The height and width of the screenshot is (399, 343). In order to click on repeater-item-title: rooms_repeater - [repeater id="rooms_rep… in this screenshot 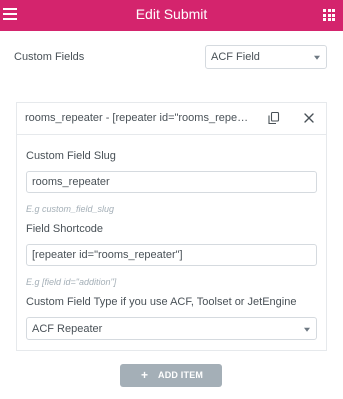, I will do `click(137, 118)`.